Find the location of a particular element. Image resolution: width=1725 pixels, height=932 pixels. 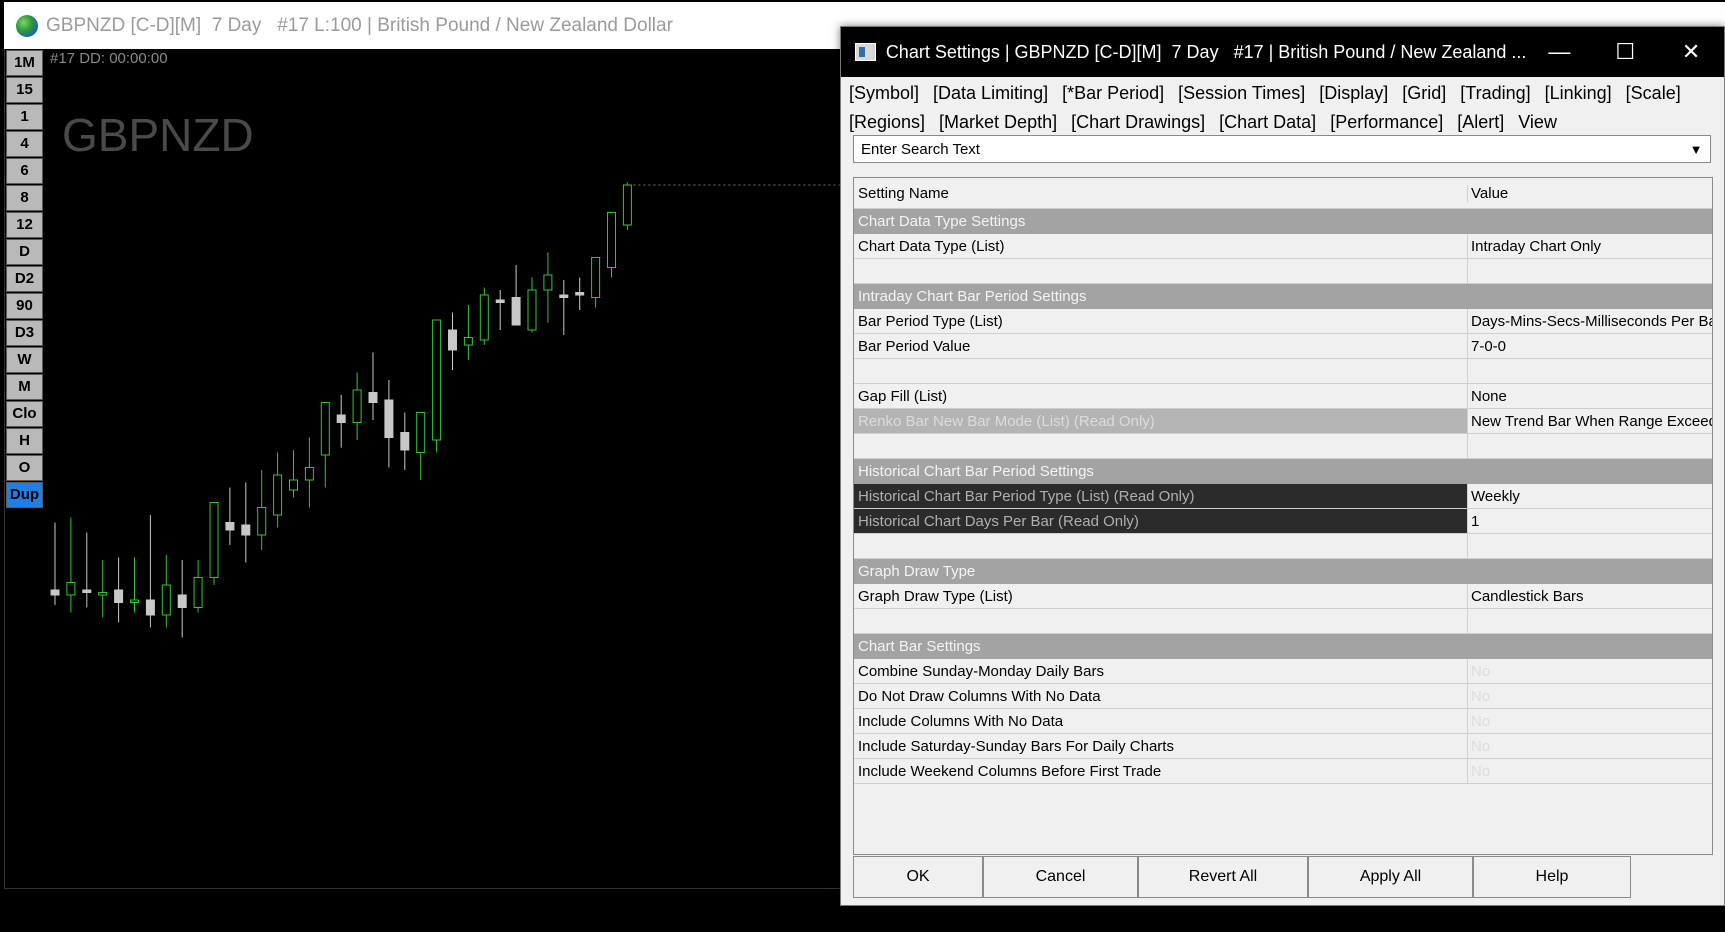

maximize-button: ☐ is located at coordinates (1625, 52).